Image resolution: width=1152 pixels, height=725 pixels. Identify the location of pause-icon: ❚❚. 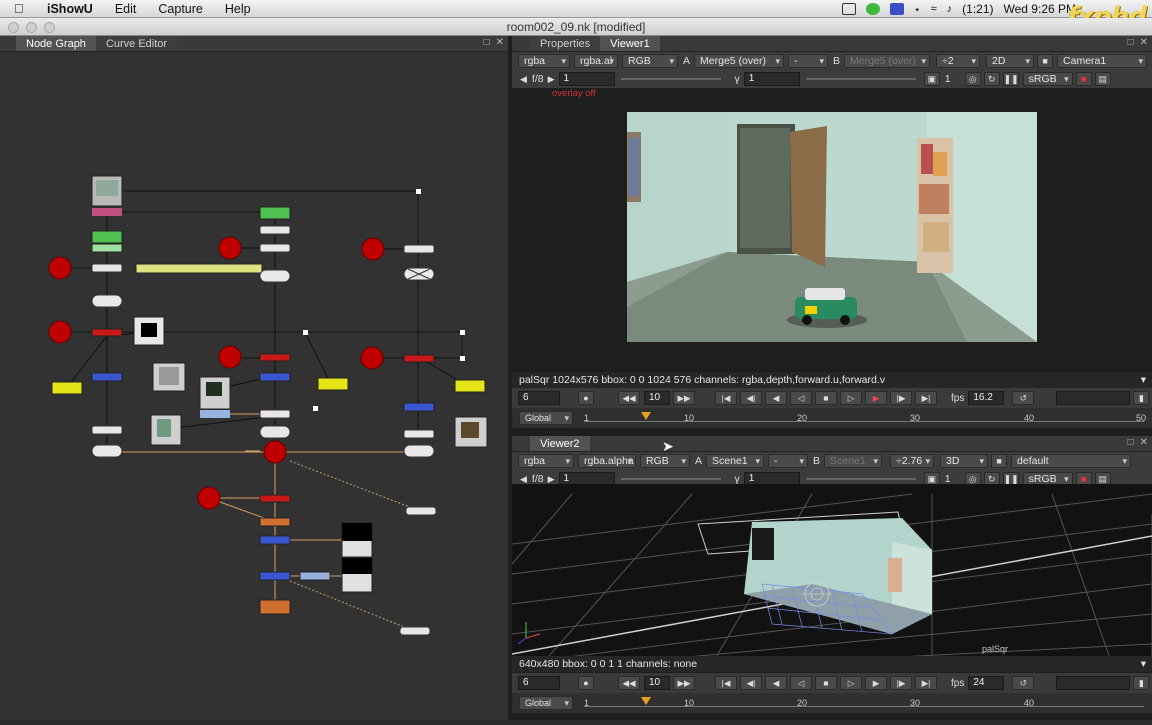
(1010, 79).